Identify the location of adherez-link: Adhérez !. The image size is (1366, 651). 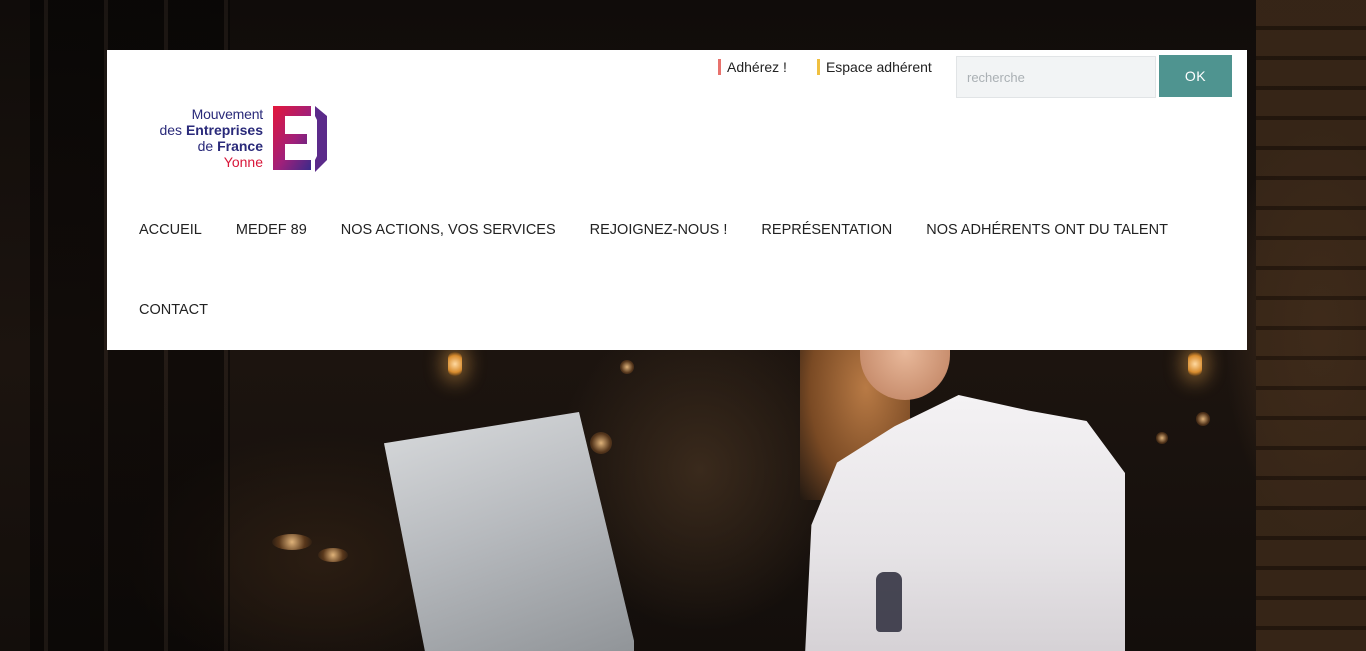
(752, 67).